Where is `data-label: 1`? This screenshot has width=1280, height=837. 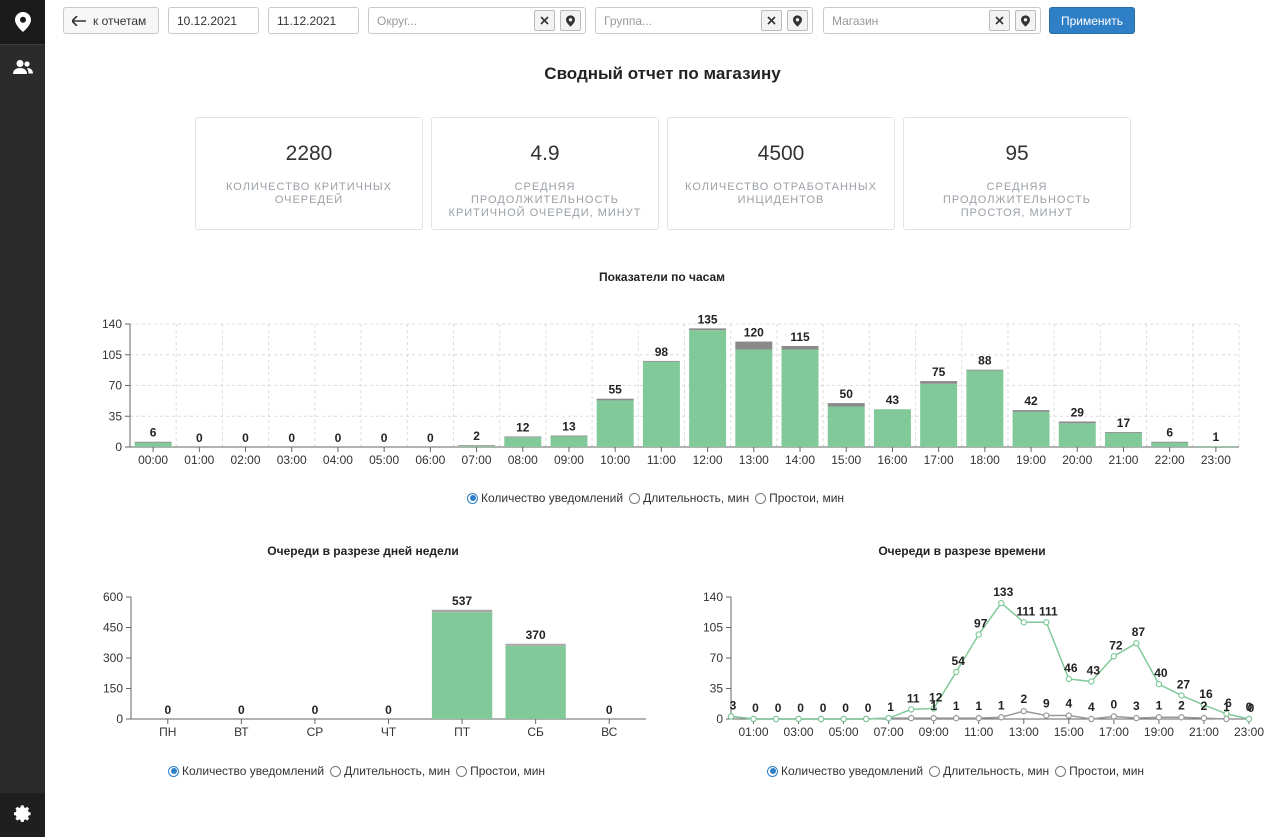 data-label: 1 is located at coordinates (1216, 437).